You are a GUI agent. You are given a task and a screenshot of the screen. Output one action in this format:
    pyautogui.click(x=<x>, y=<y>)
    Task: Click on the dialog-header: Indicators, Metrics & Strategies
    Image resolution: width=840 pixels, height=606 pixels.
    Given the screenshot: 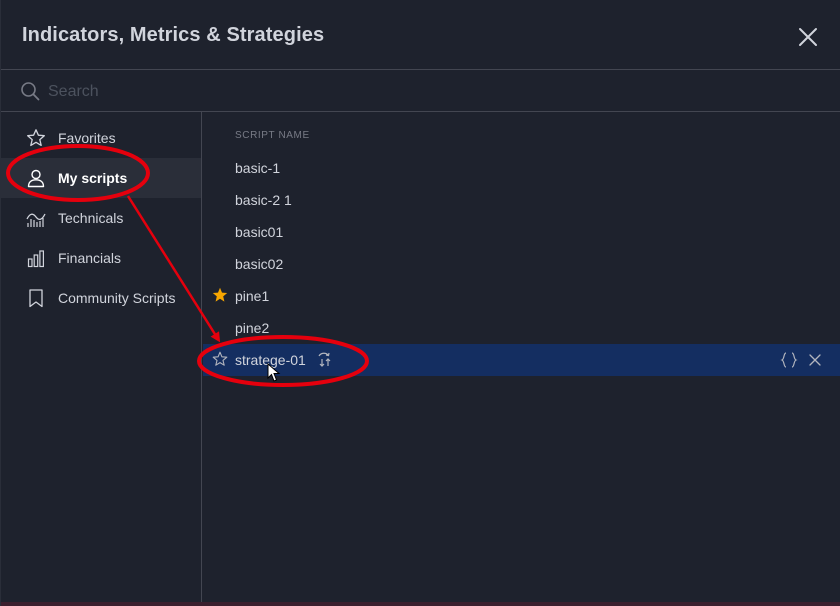 What is the action you would take?
    pyautogui.click(x=420, y=35)
    